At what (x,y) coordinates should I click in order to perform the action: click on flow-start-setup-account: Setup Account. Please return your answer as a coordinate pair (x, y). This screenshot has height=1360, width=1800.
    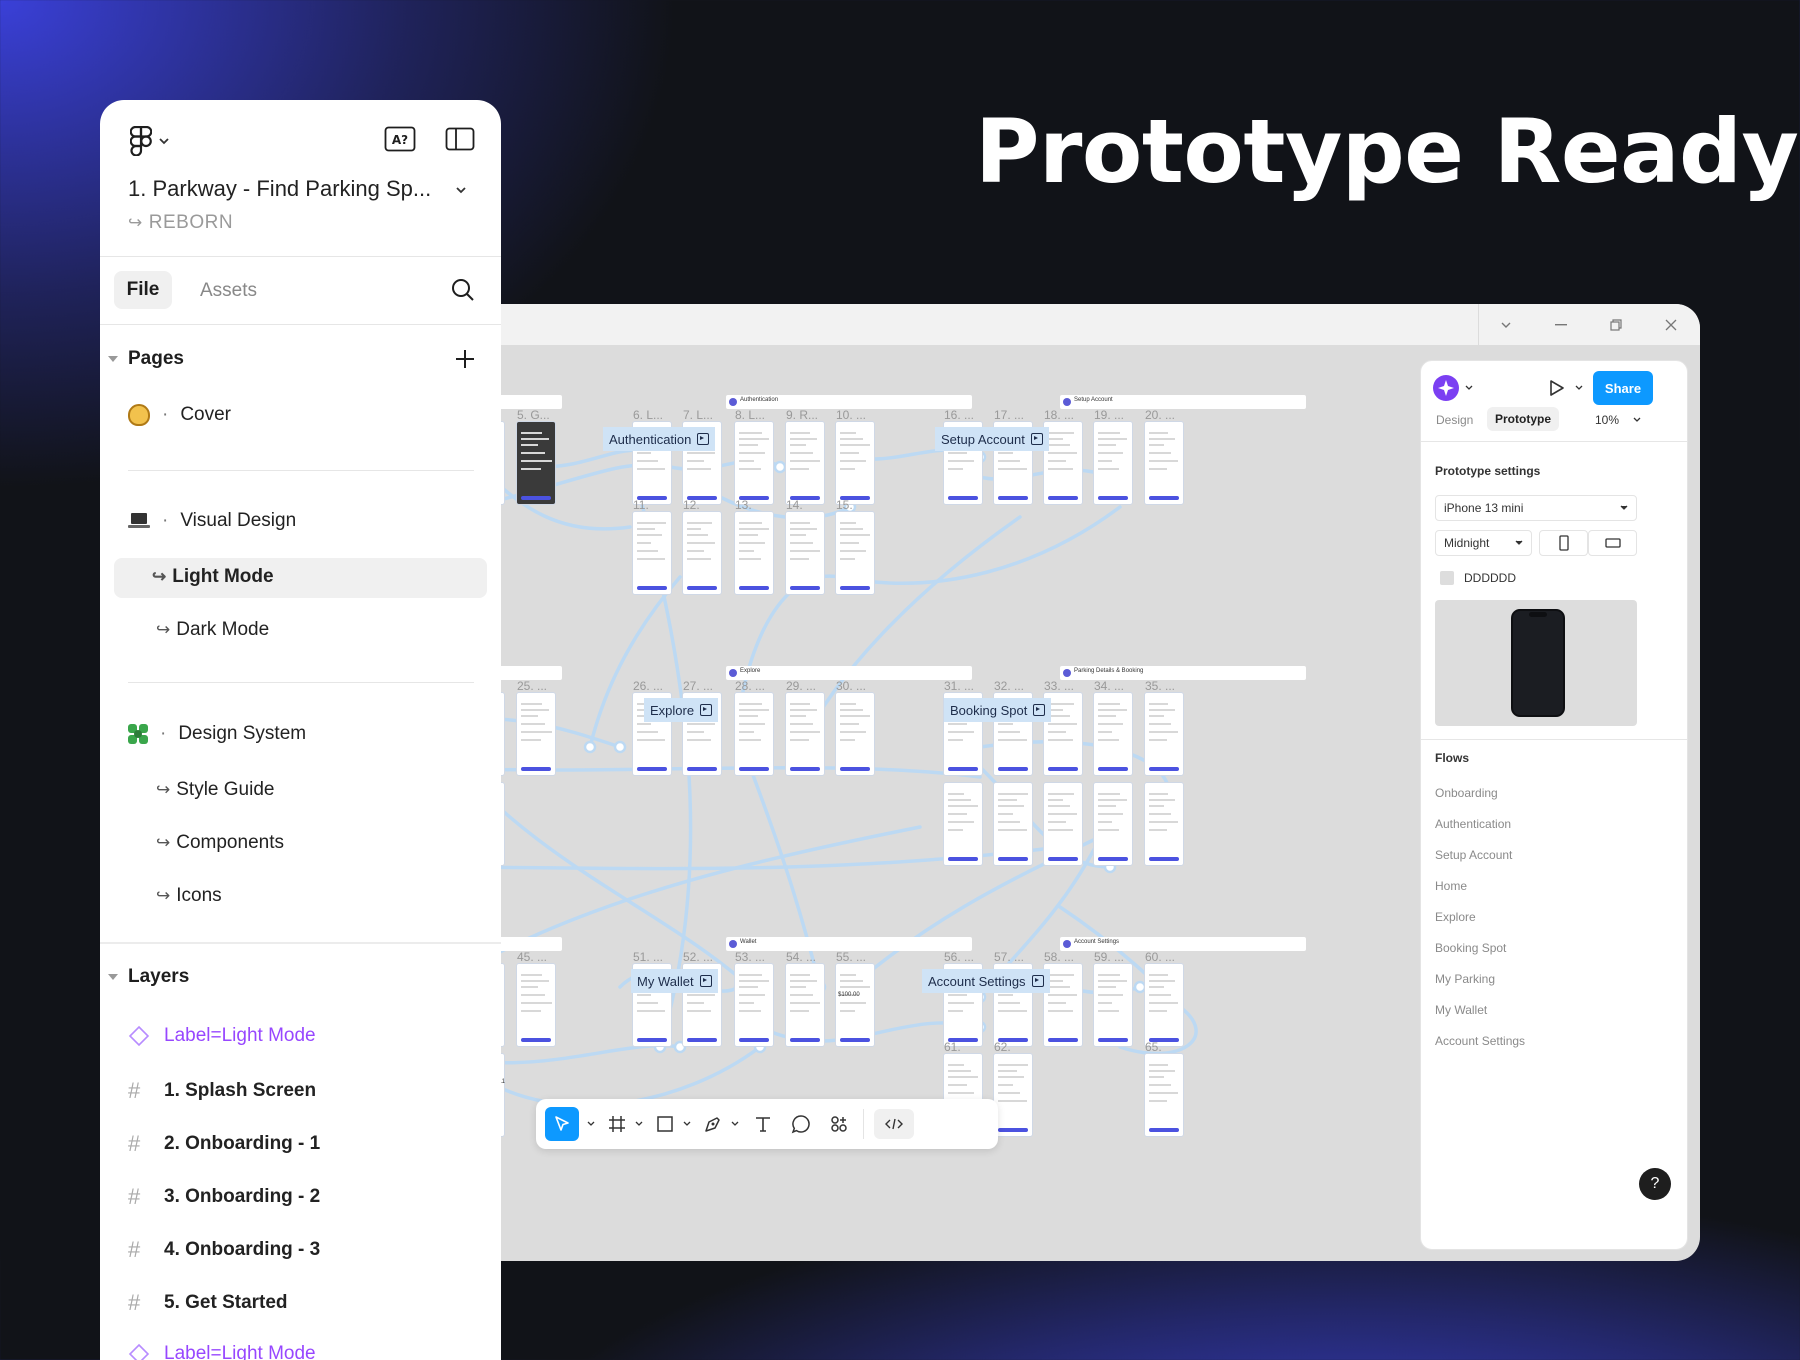
    Looking at the image, I should click on (992, 439).